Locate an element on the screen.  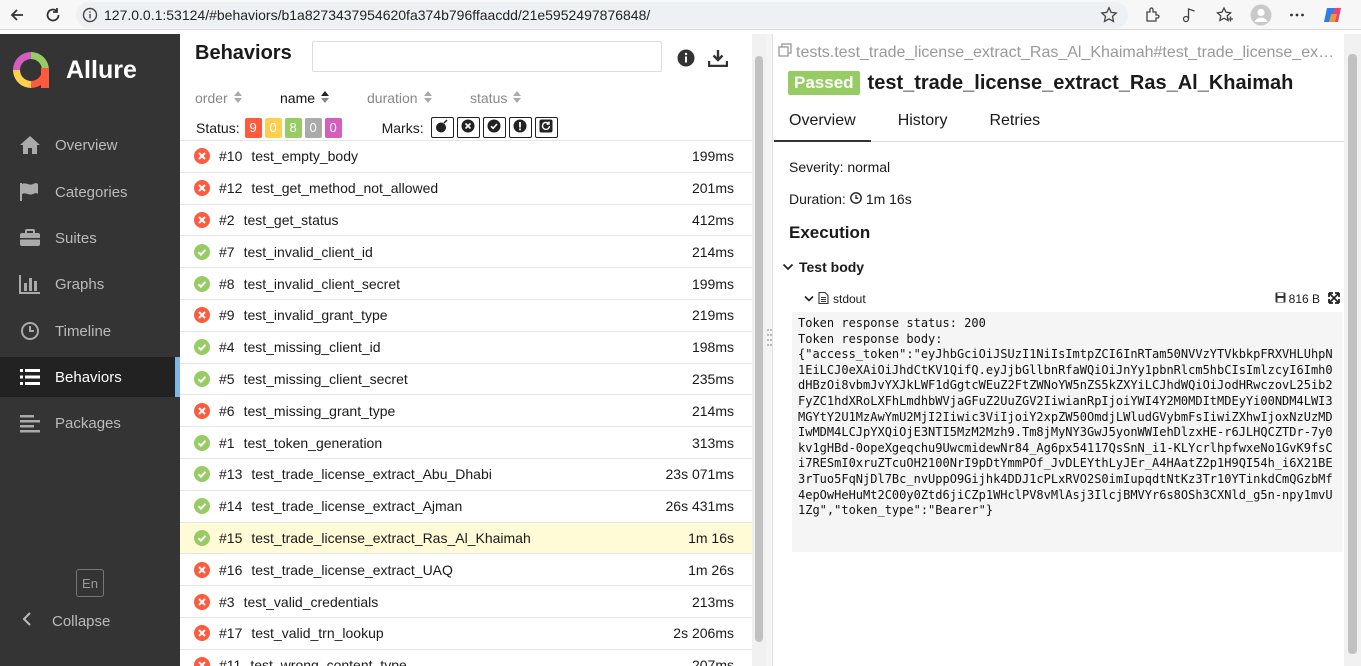
site-info-icon is located at coordinates (90, 15).